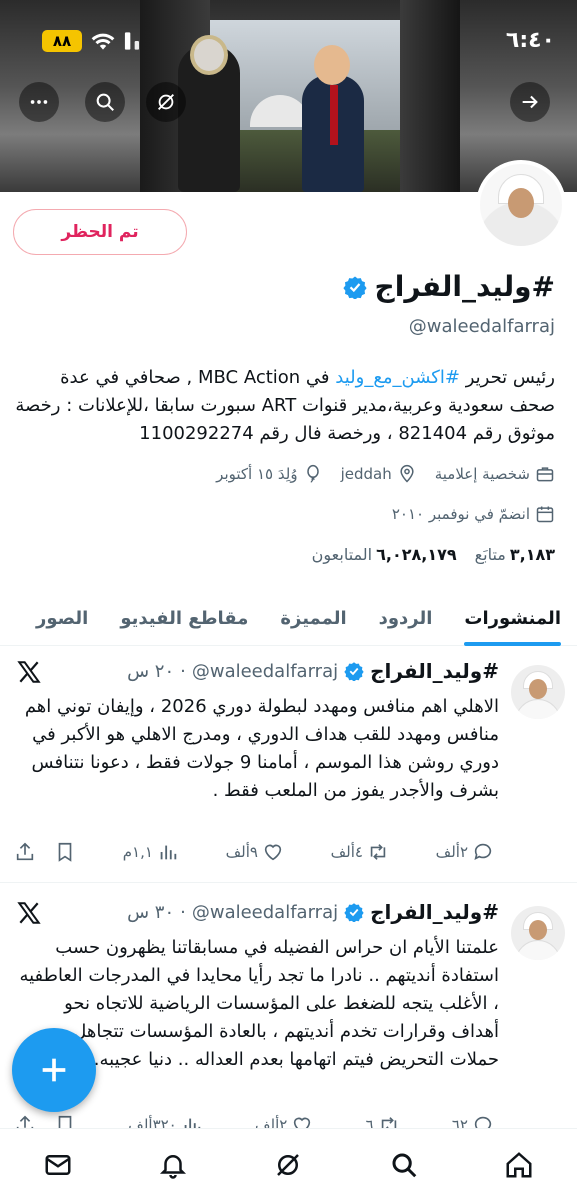 This screenshot has width=577, height=1200. I want to click on mail-icon, so click(58, 1164).